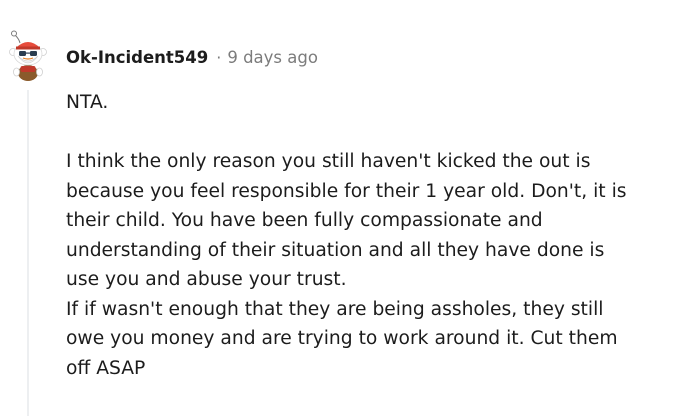  Describe the element at coordinates (28, 253) in the screenshot. I see `thread-collapse-line` at that location.